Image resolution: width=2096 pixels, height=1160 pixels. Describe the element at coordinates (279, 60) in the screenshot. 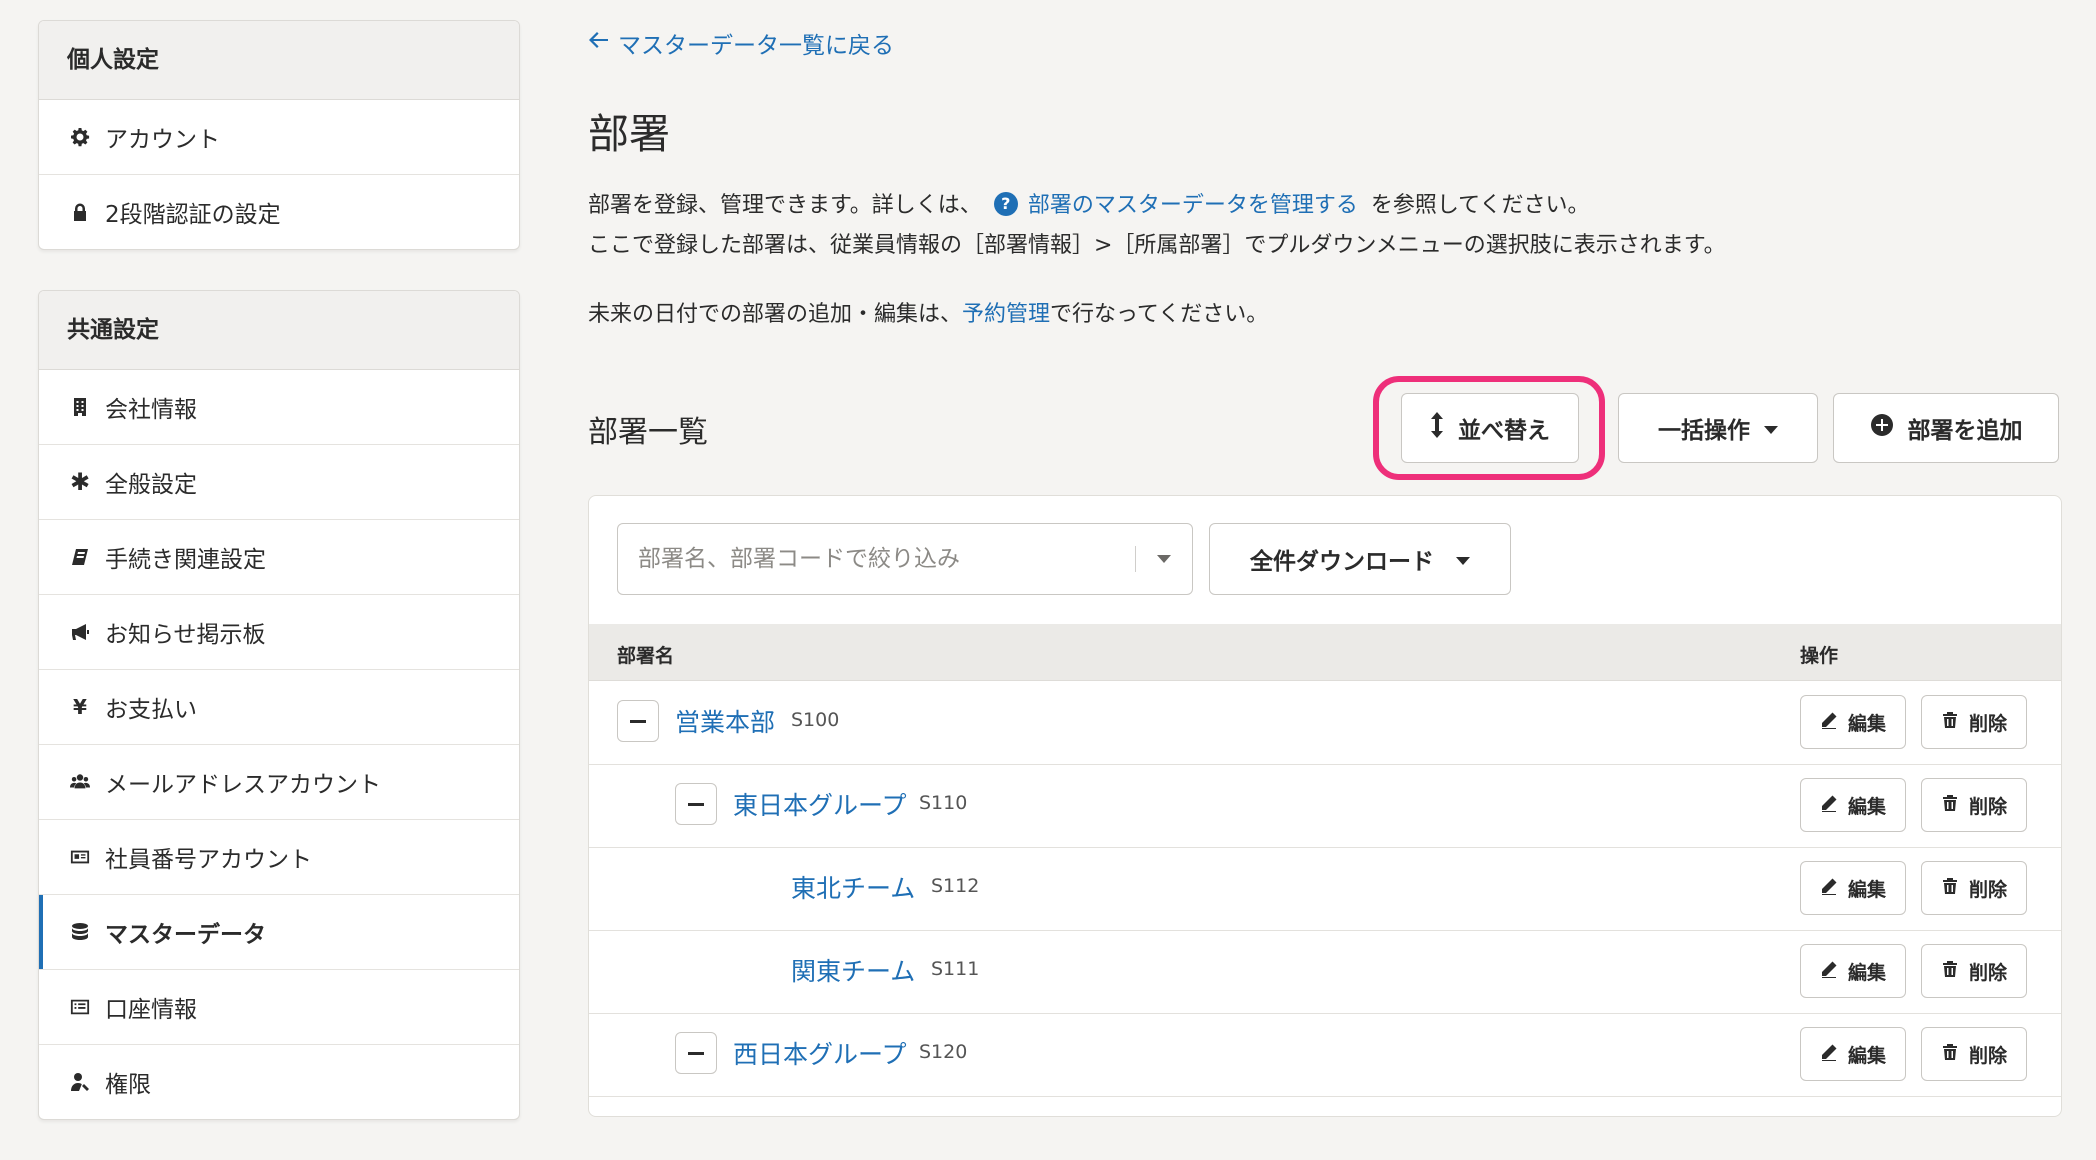

I see `panel-heading: 個人設定` at that location.